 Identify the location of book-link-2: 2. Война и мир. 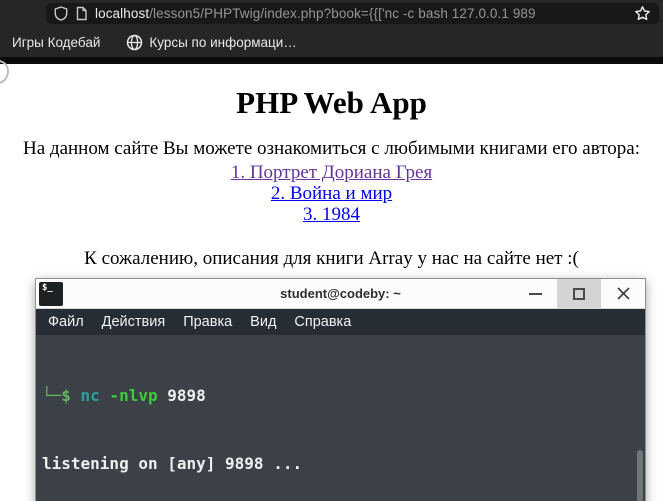
(331, 192).